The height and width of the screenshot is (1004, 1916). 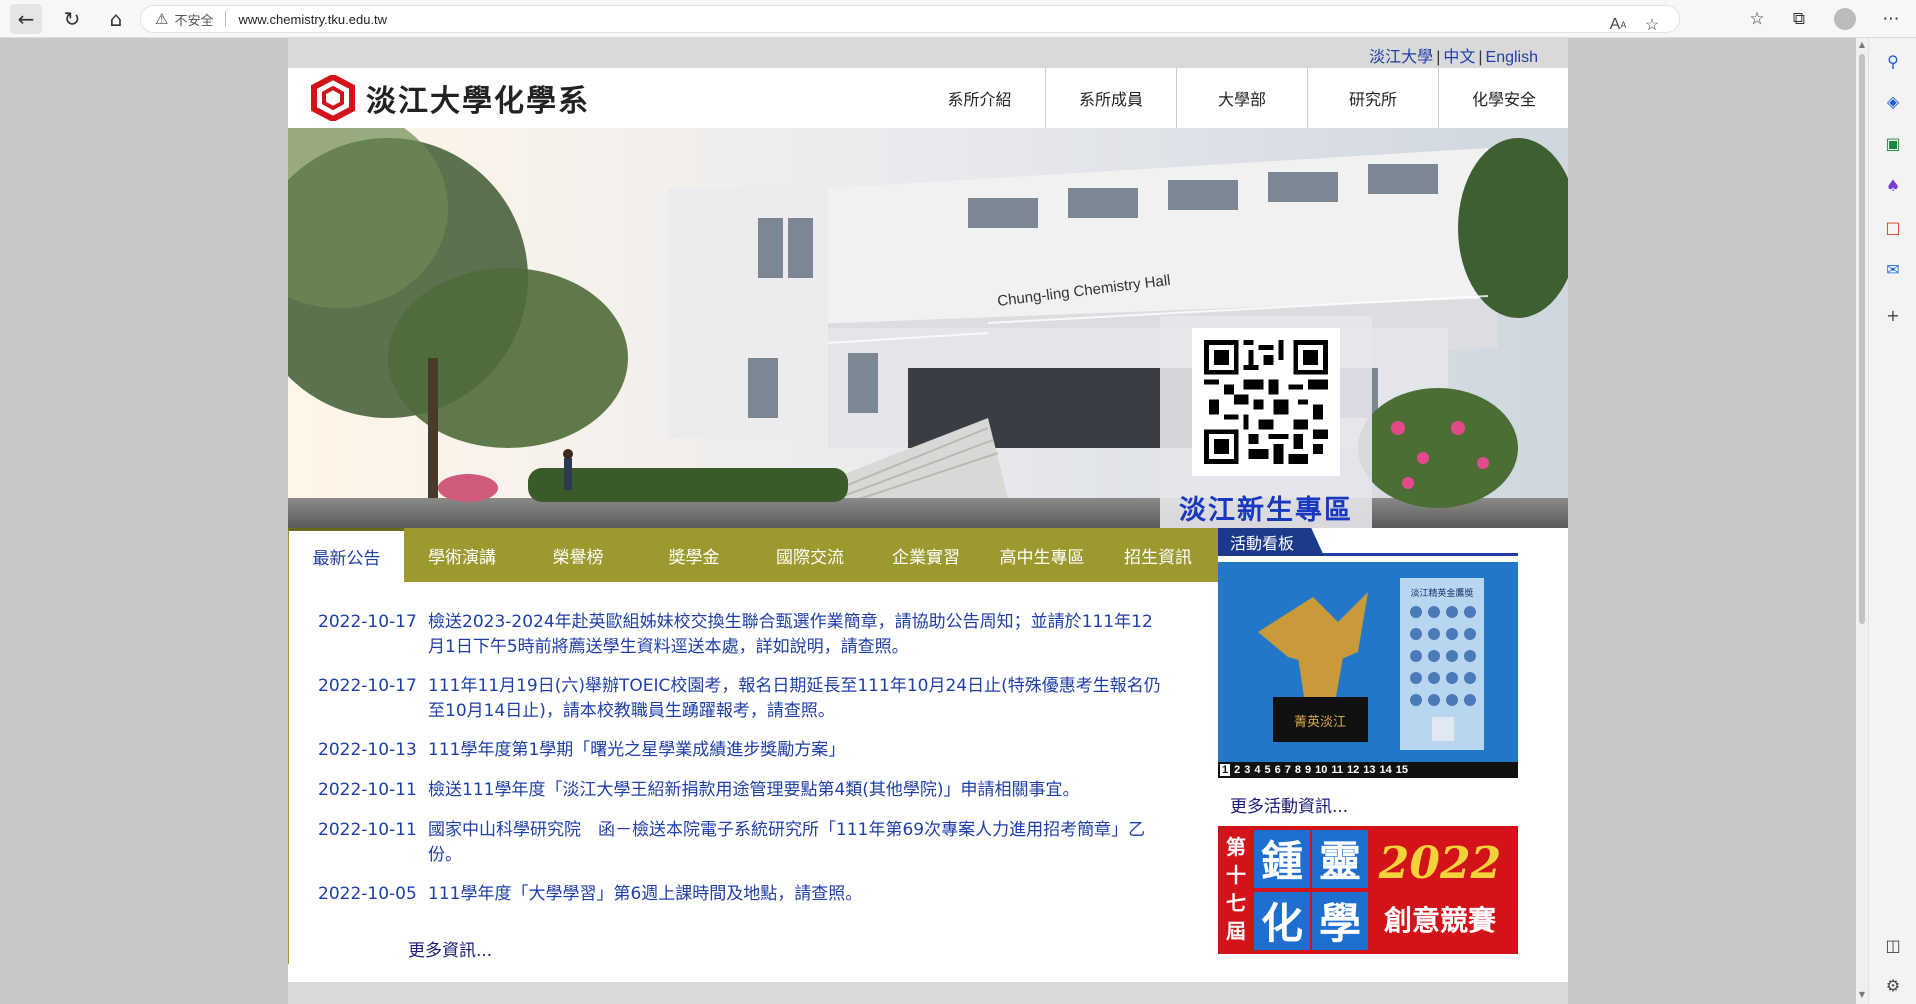 What do you see at coordinates (162, 19) in the screenshot?
I see `warning-icon: ⚠` at bounding box center [162, 19].